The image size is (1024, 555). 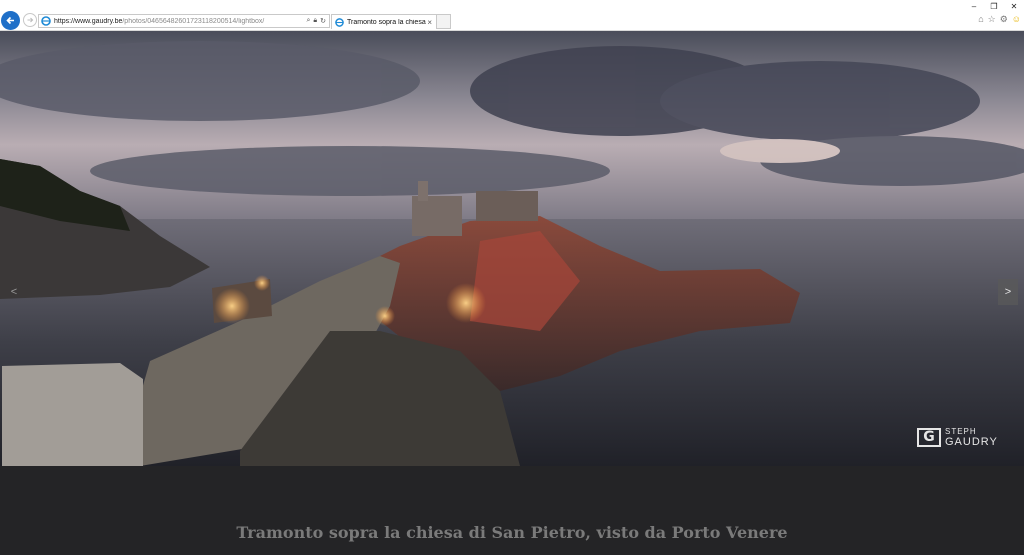 What do you see at coordinates (980, 19) in the screenshot?
I see `home-icon: ⌂` at bounding box center [980, 19].